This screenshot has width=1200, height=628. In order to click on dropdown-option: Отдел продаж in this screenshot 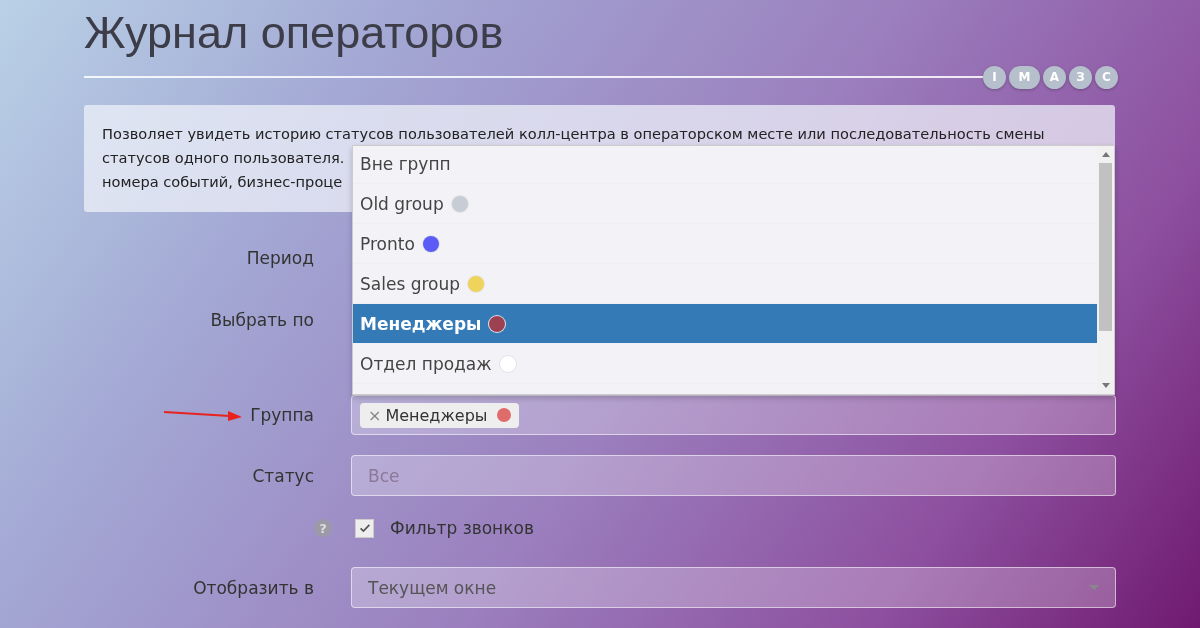, I will do `click(725, 364)`.